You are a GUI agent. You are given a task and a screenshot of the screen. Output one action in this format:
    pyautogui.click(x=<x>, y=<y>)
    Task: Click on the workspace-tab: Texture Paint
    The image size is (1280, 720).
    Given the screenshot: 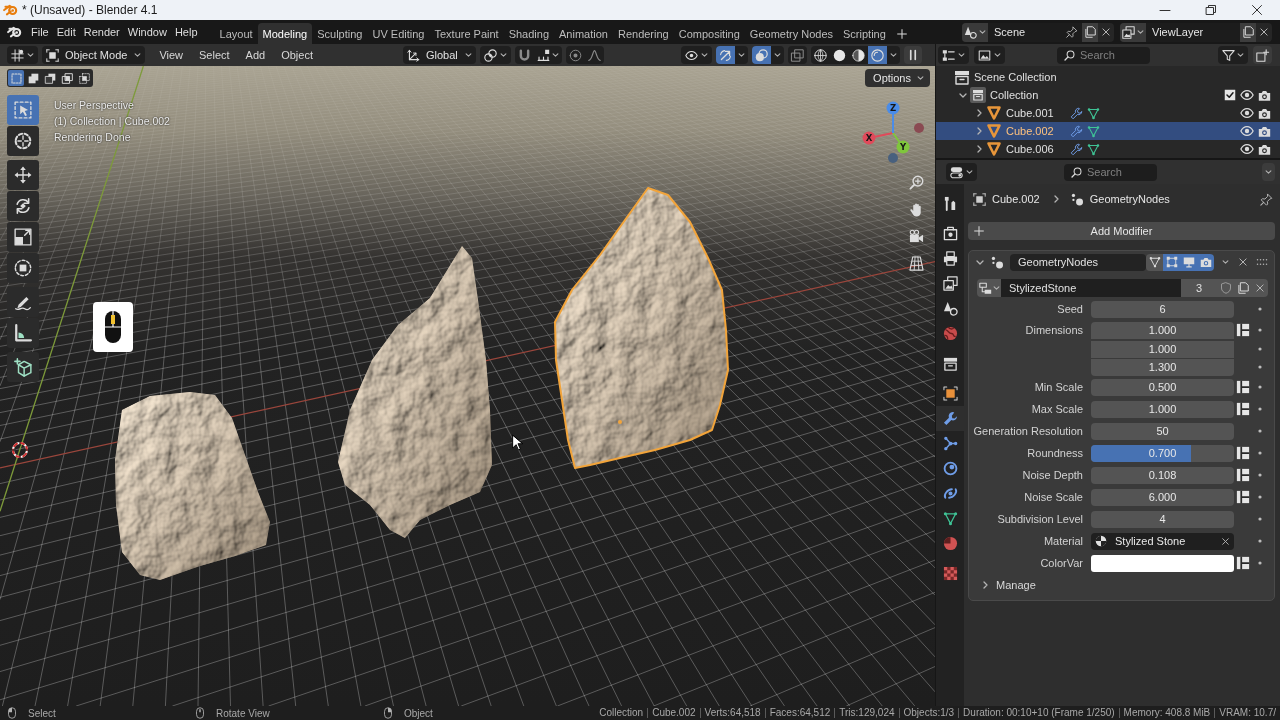 What is the action you would take?
    pyautogui.click(x=466, y=33)
    